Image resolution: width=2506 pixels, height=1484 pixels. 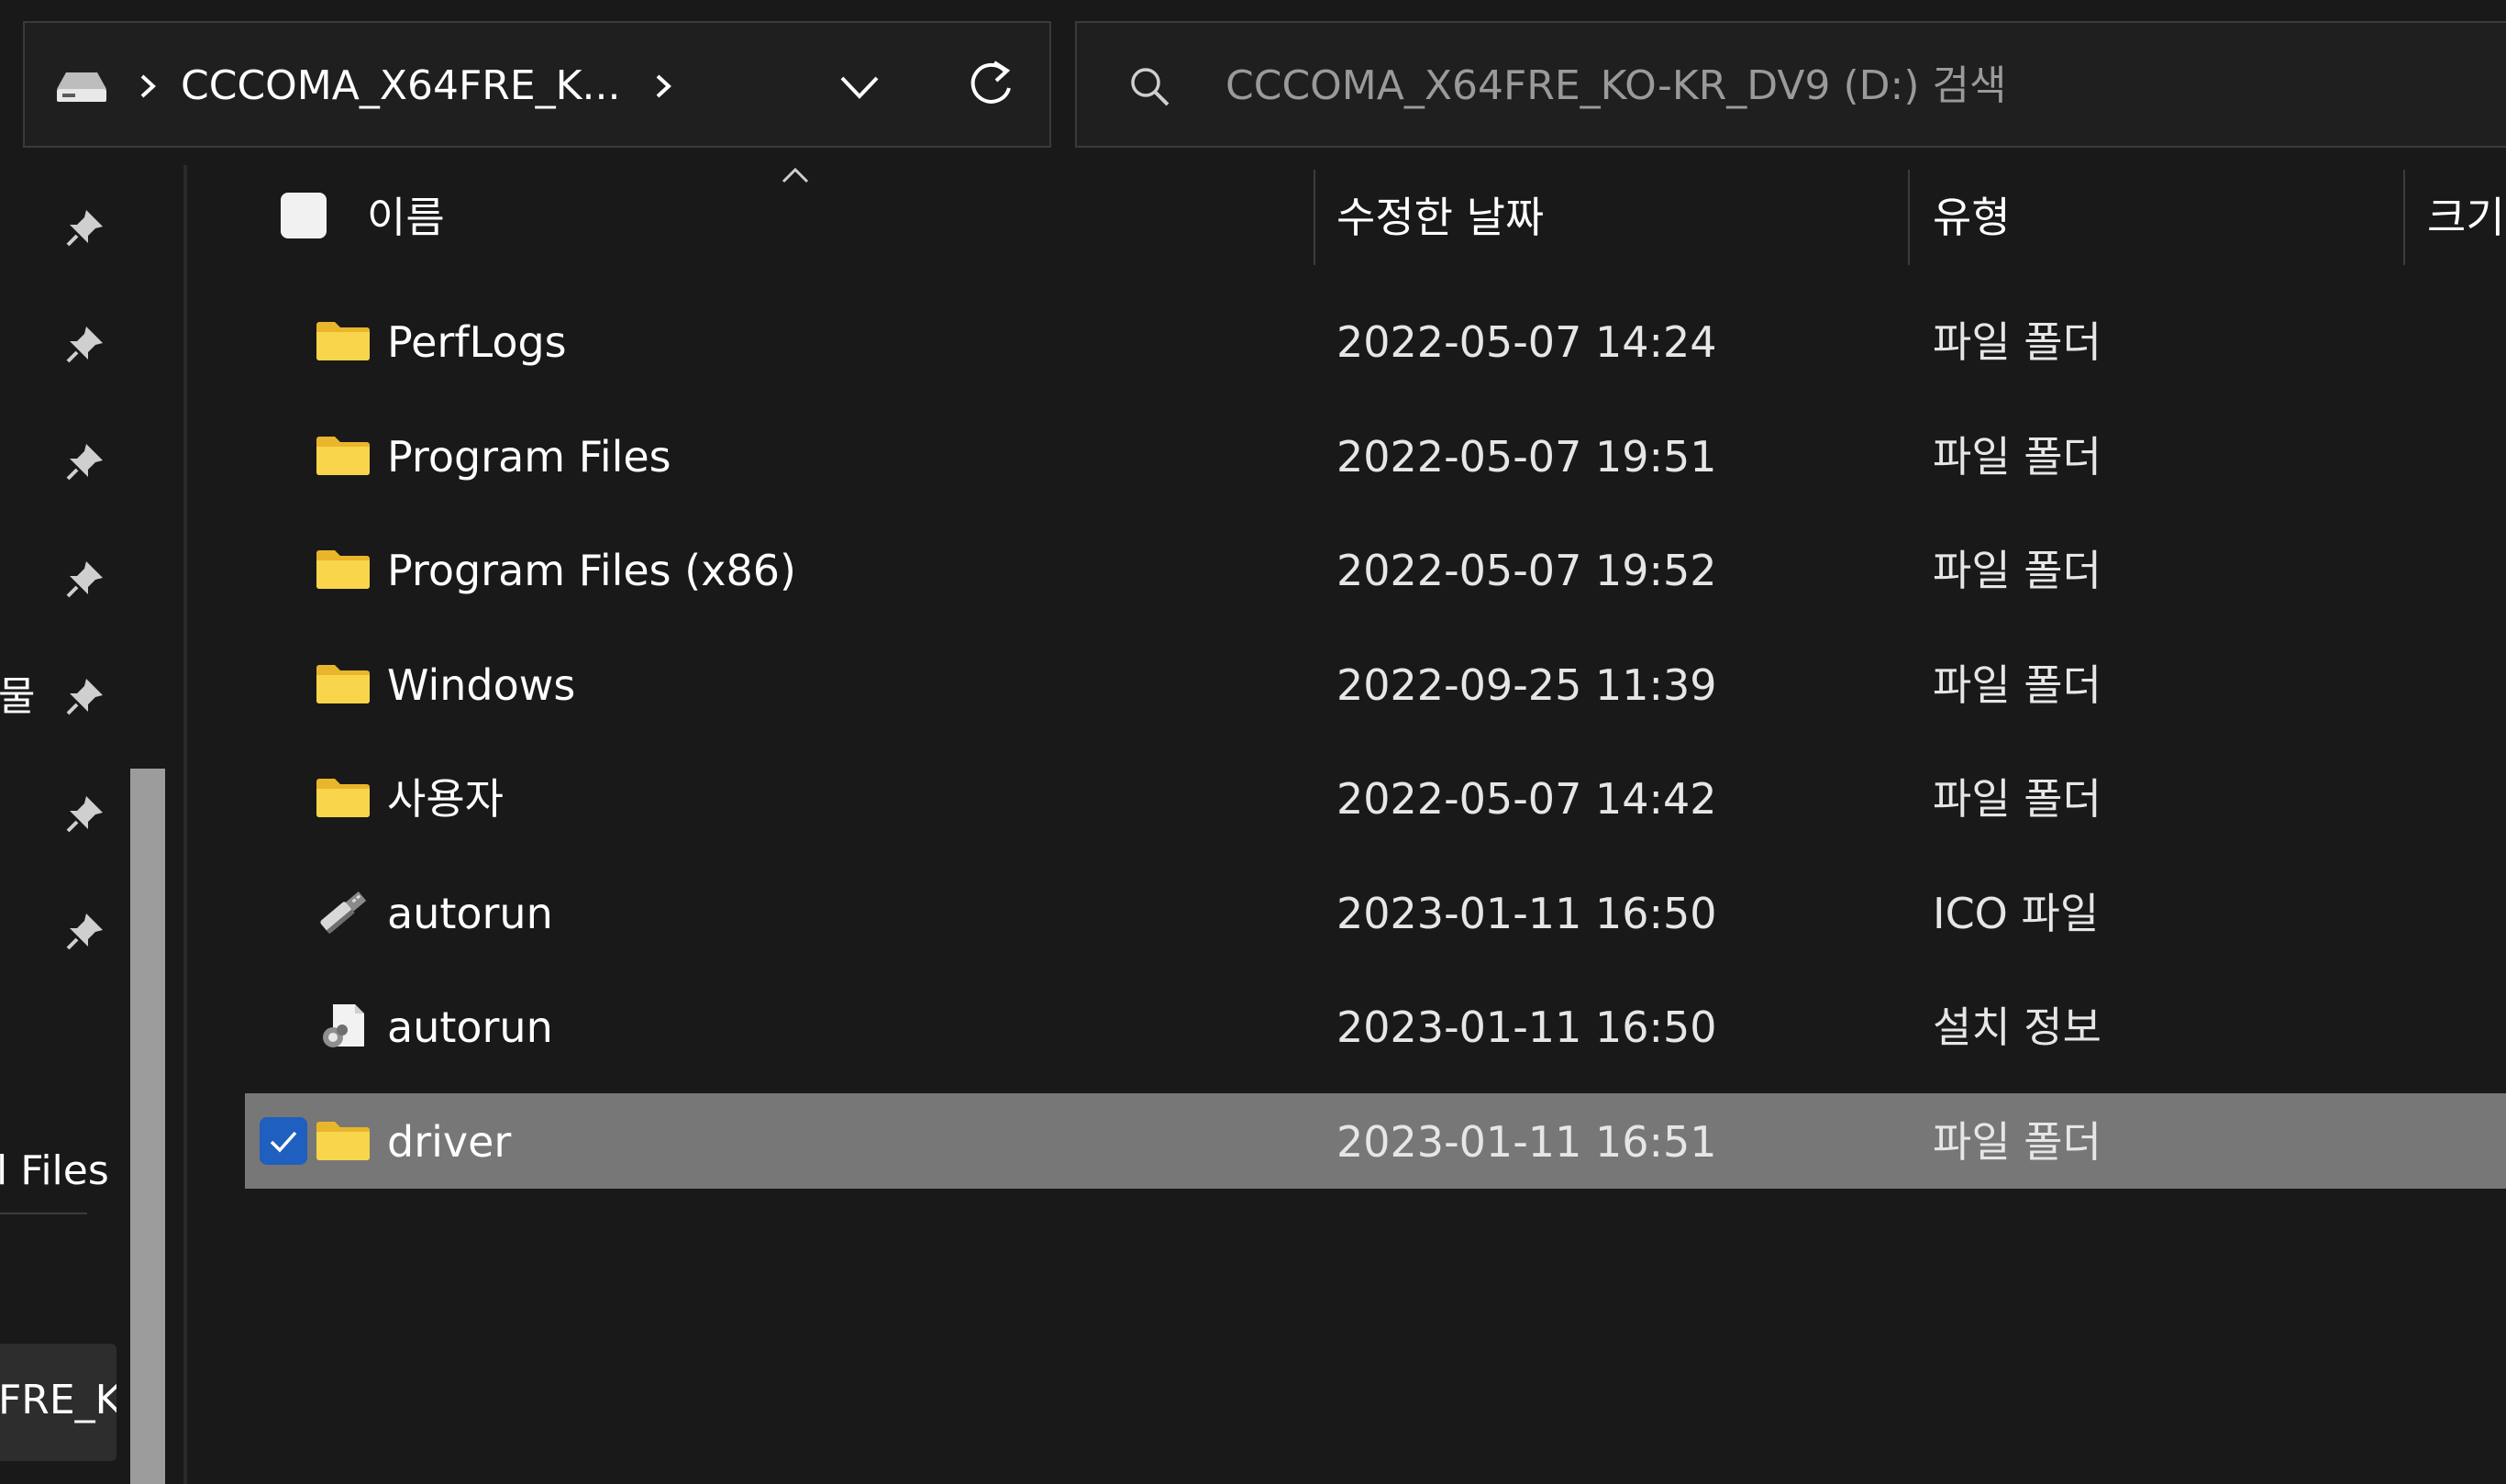 What do you see at coordinates (445, 798) in the screenshot?
I see `file-name: 사용자` at bounding box center [445, 798].